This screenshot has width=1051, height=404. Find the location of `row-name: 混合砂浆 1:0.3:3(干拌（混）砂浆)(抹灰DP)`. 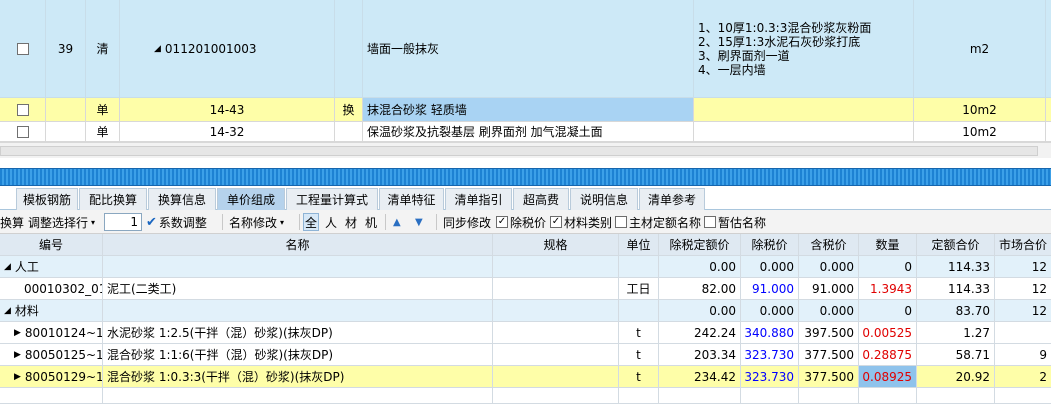

row-name: 混合砂浆 1:0.3:3(干拌（混）砂浆)(抹灰DP) is located at coordinates (298, 377).